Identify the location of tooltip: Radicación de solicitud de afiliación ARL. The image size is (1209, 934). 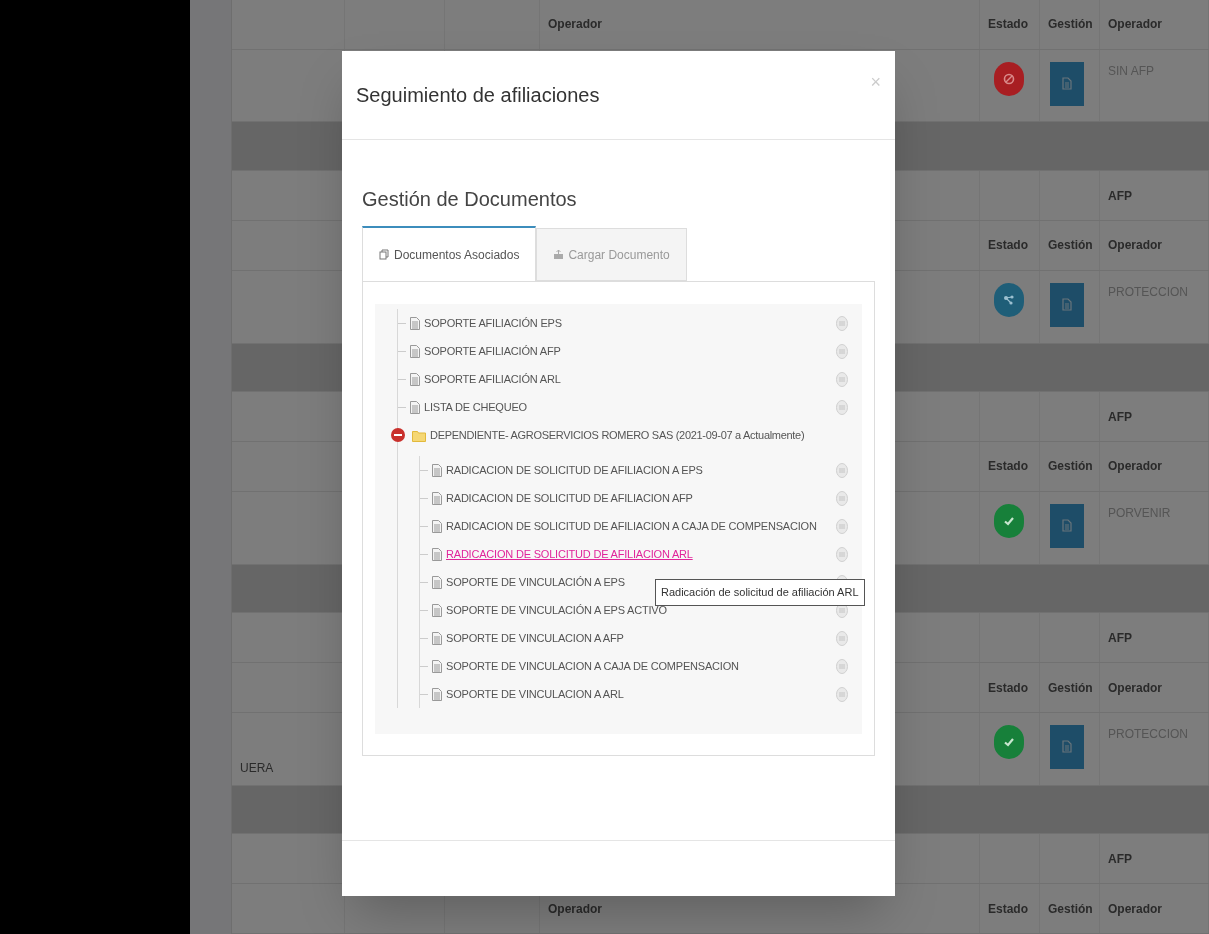
(760, 592).